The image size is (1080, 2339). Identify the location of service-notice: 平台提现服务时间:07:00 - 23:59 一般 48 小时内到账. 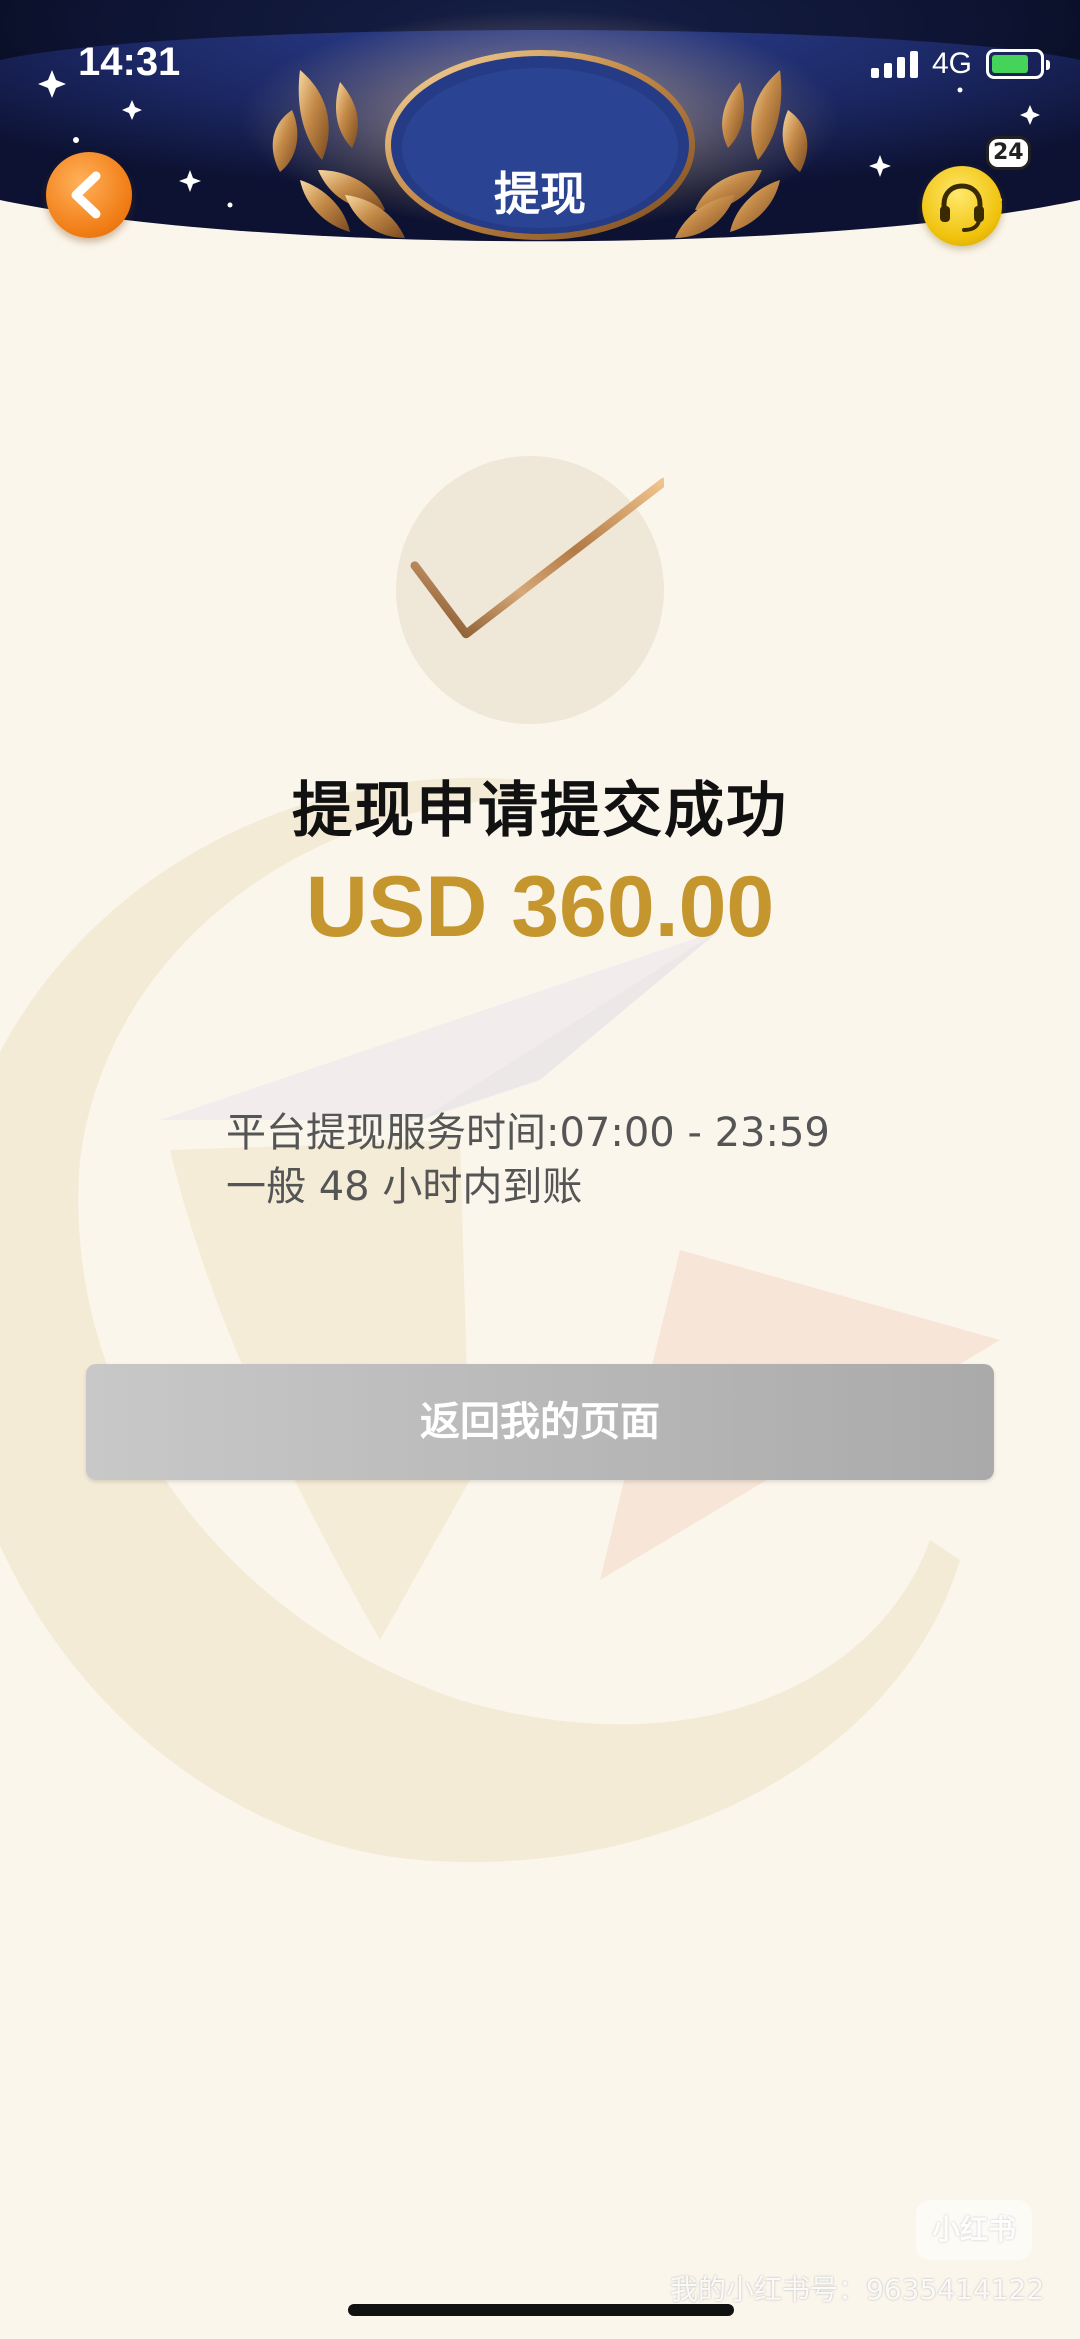
(528, 1160).